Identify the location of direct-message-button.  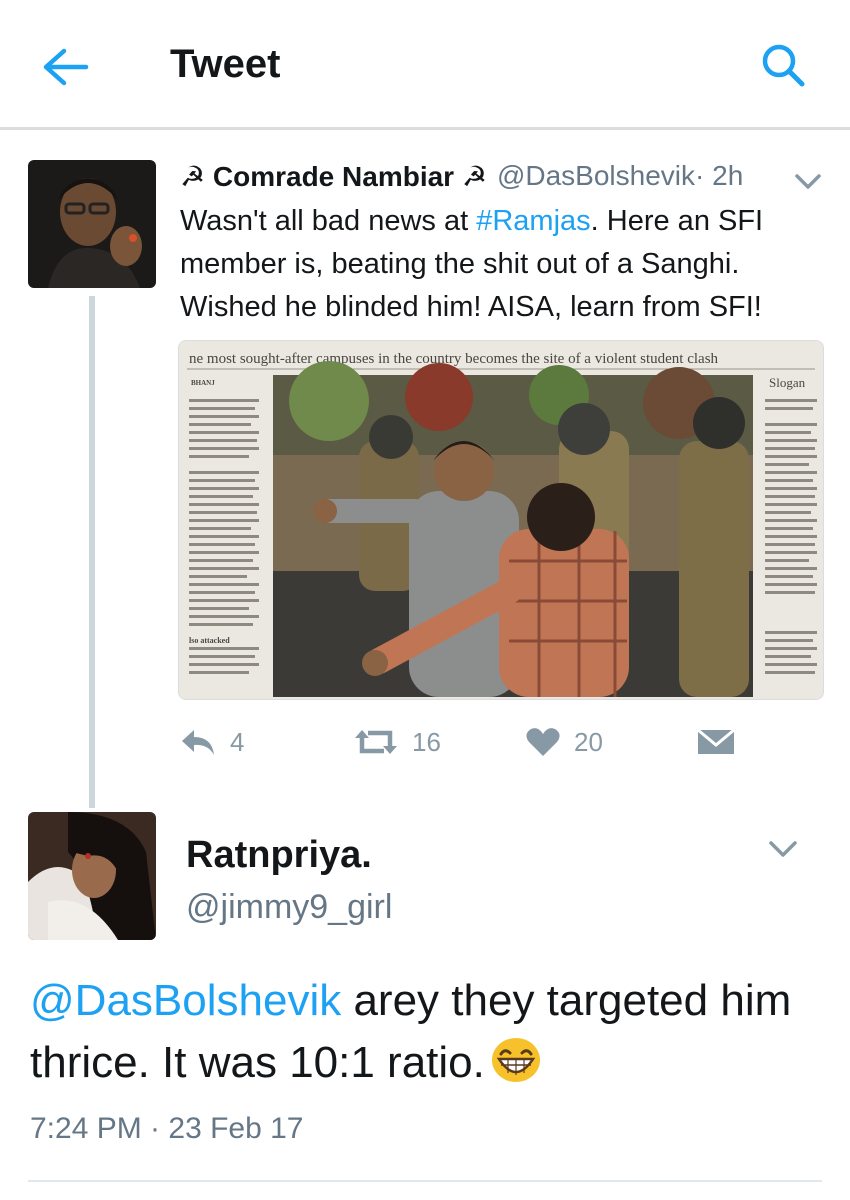
(723, 742).